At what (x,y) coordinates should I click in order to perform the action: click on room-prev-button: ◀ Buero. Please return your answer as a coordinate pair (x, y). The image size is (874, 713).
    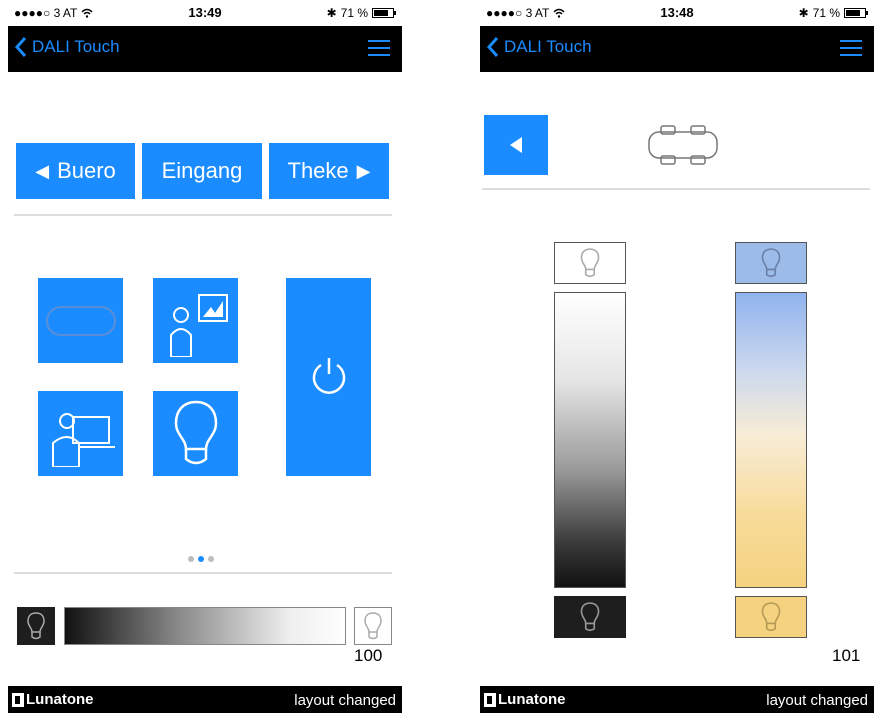
    Looking at the image, I should click on (75, 171).